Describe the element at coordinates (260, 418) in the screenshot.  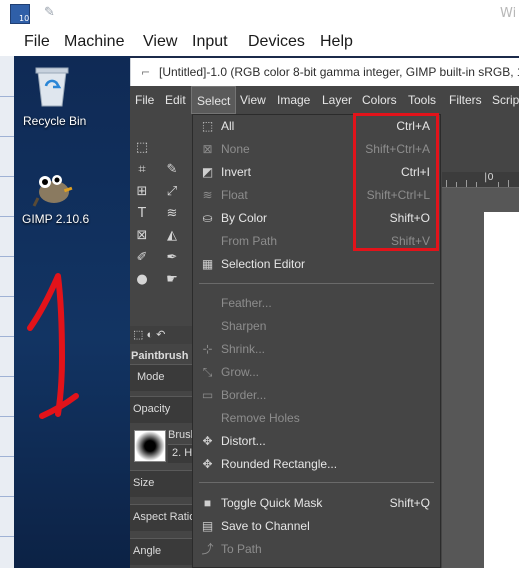
I see `menu-item-label: Remove Holes` at that location.